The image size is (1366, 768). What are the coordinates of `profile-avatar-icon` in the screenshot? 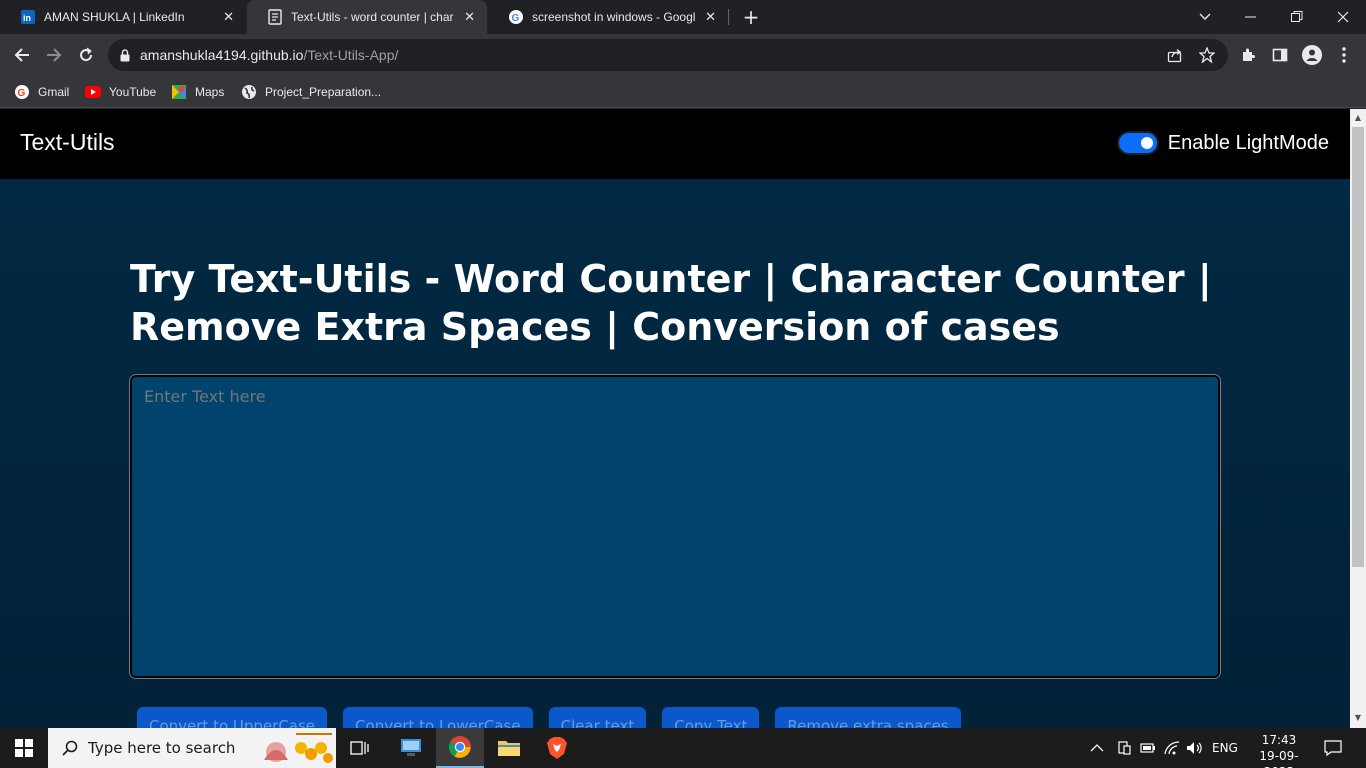 It's located at (1312, 55).